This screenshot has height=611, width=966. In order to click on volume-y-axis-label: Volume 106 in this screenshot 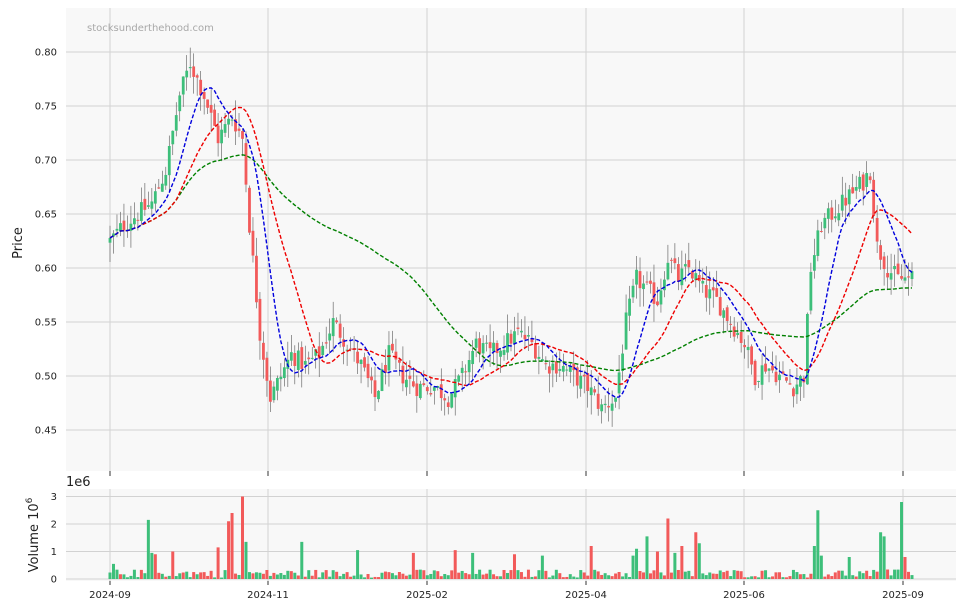, I will do `click(33, 534)`.